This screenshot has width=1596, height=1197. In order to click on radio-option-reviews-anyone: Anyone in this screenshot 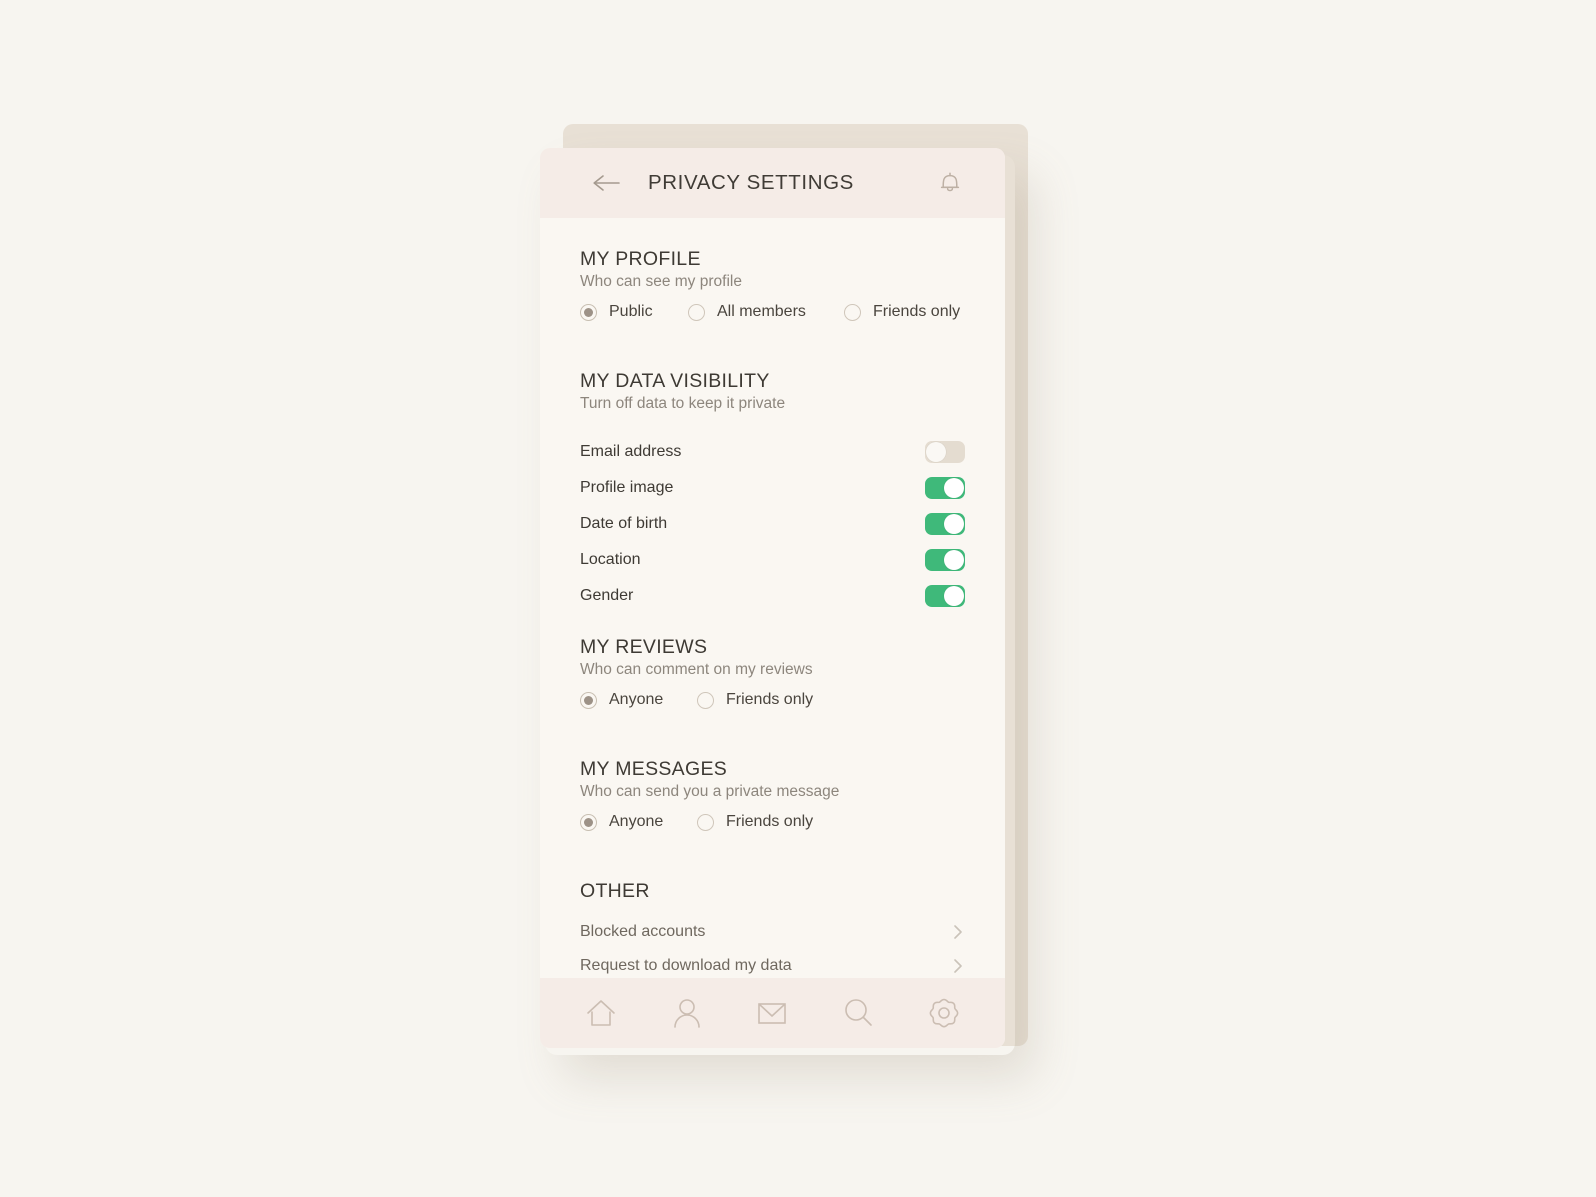, I will do `click(621, 700)`.